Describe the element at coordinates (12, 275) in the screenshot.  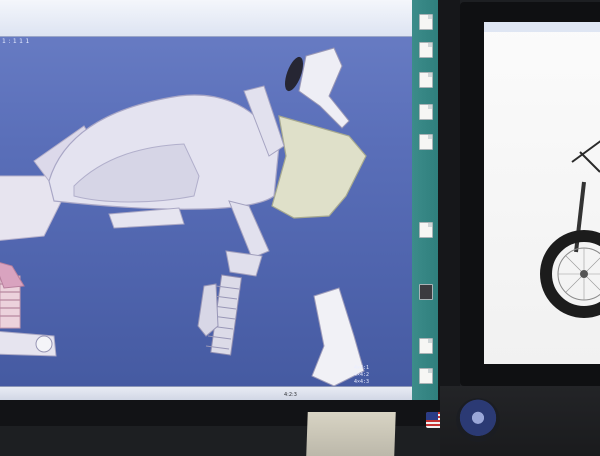
I see `pink-link` at that location.